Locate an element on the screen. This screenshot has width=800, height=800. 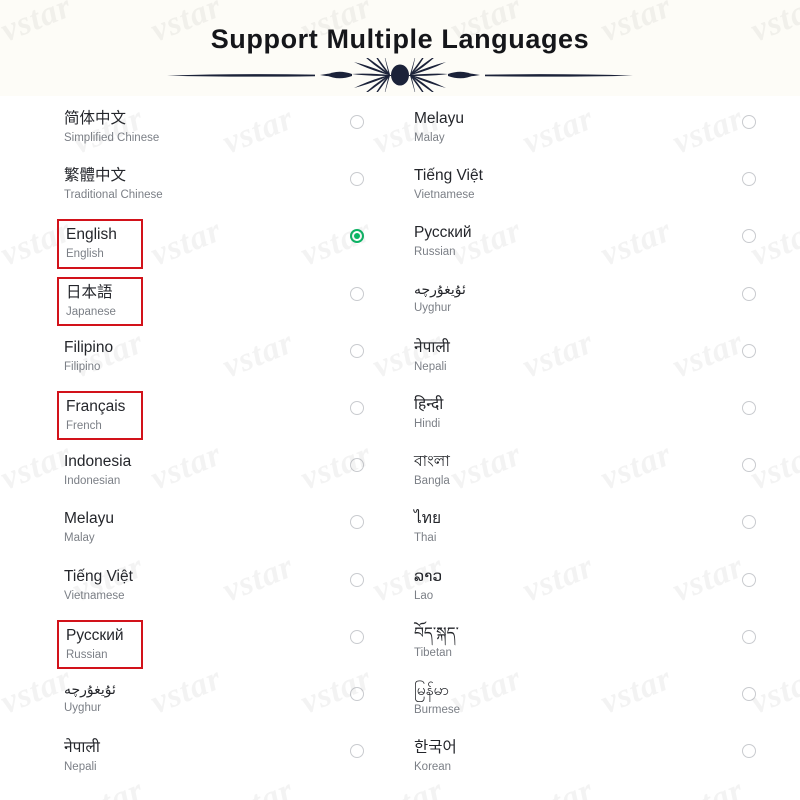
language-english-name: Indonesian is located at coordinates (92, 481).